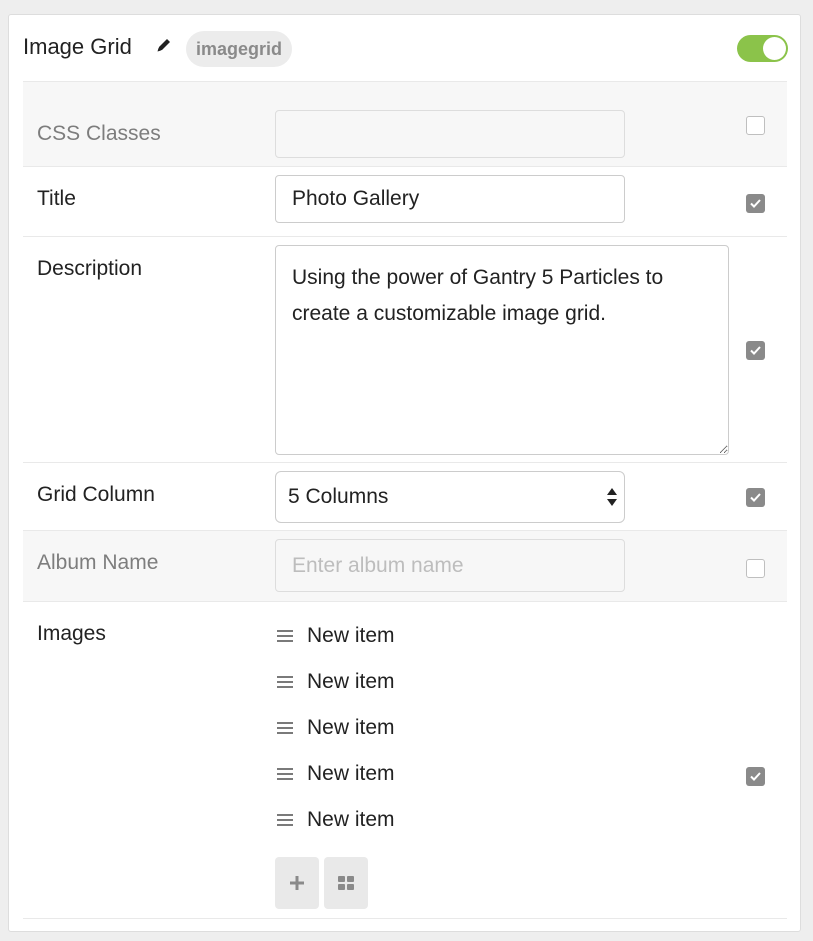 This screenshot has width=813, height=941. I want to click on grid-icon, so click(346, 883).